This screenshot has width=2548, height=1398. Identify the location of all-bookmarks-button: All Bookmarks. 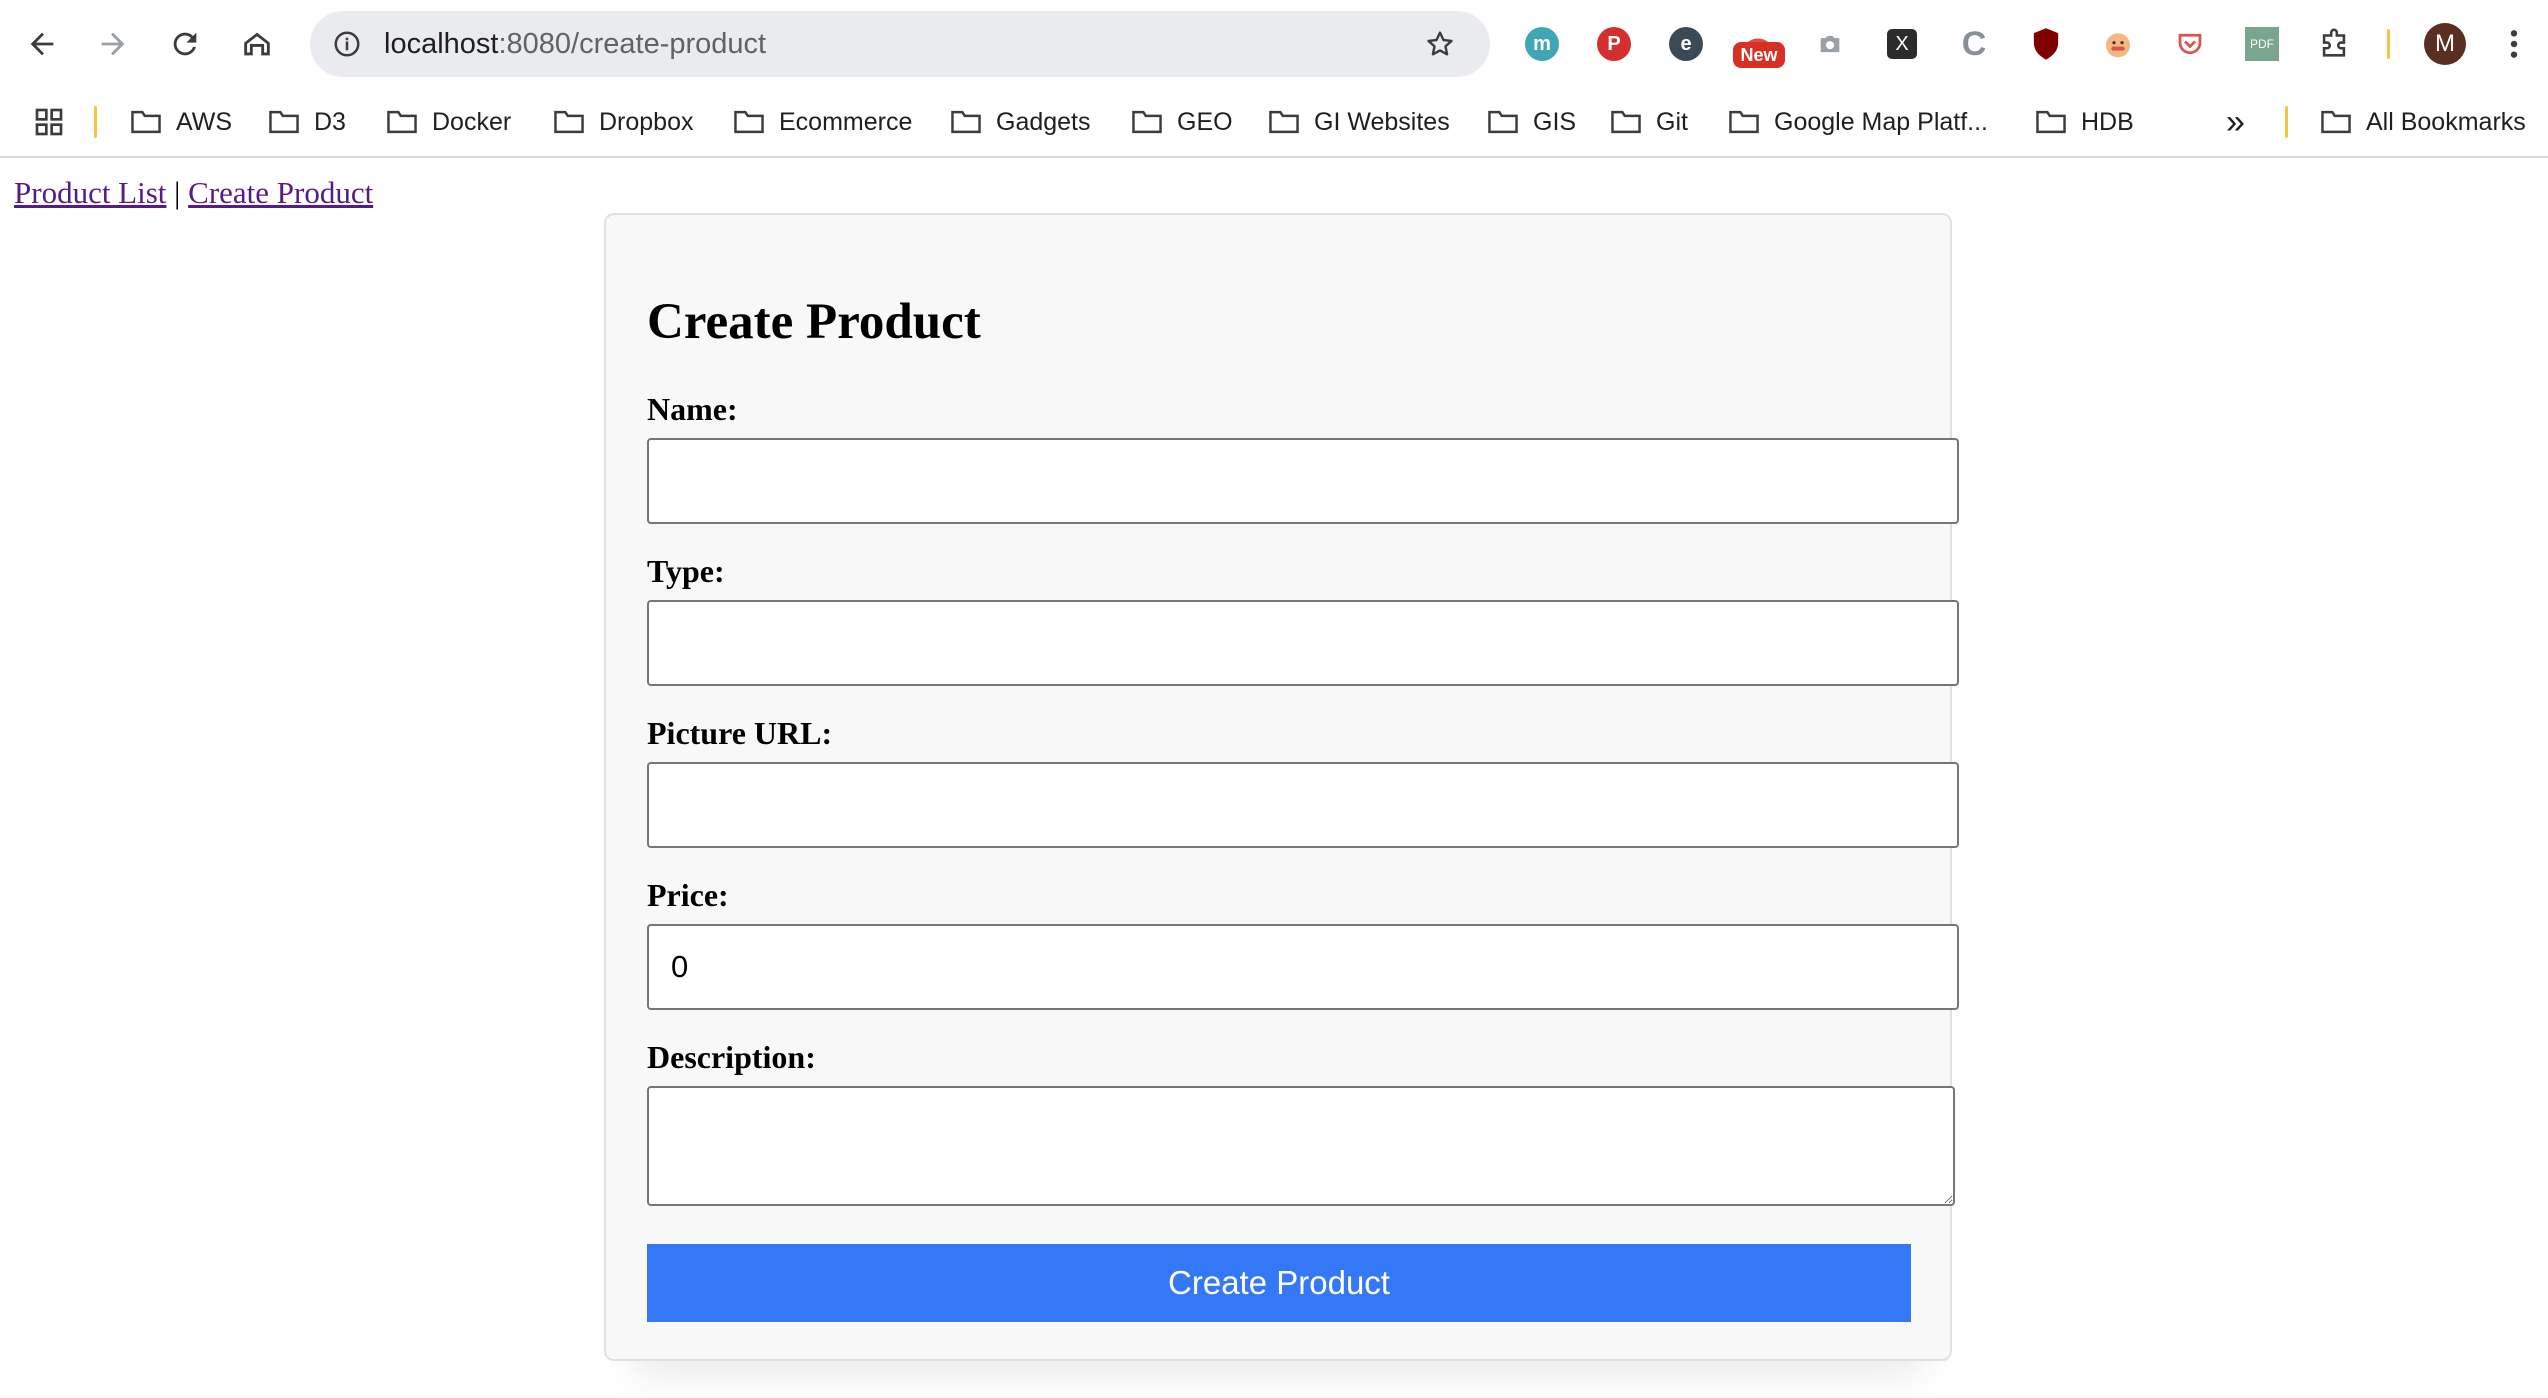
(2423, 122).